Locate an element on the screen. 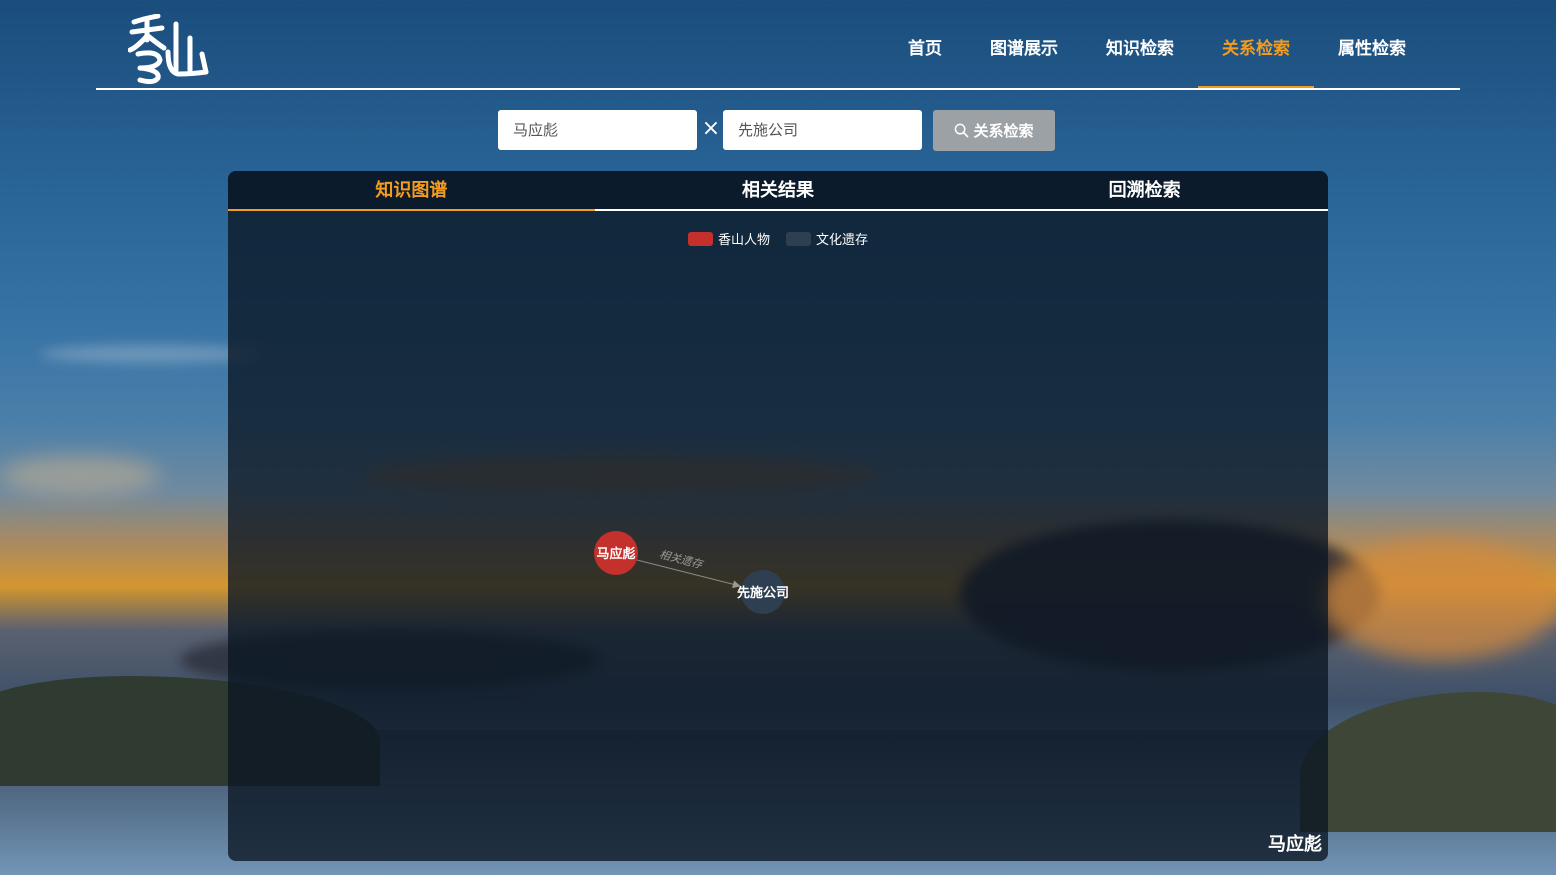 This screenshot has width=1556, height=875. header-divider is located at coordinates (778, 89).